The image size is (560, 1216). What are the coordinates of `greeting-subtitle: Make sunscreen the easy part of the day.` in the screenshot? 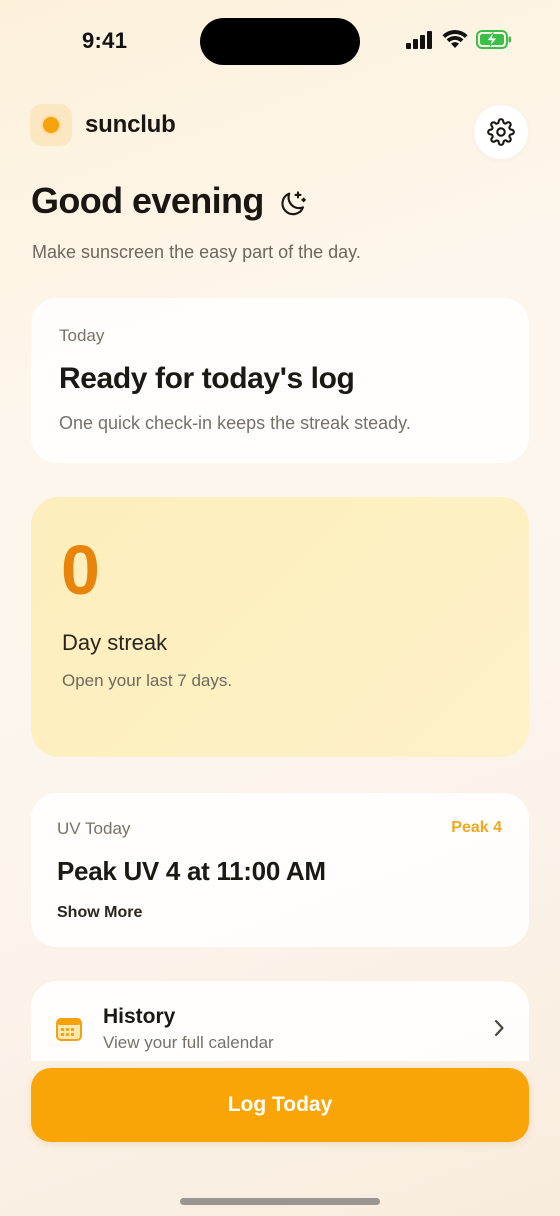 It's located at (196, 252).